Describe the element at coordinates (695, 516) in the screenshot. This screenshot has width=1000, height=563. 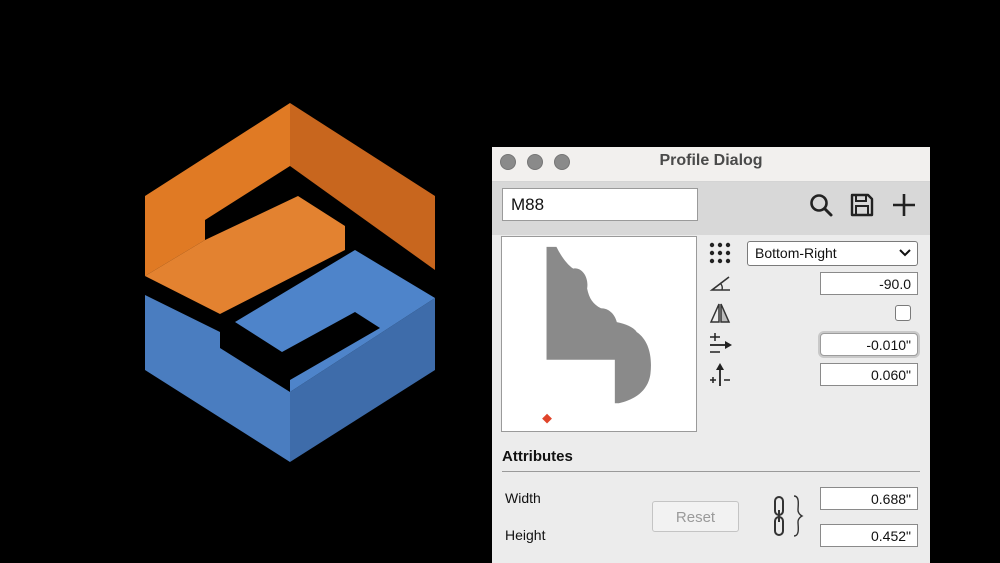
I see `reset-button: Reset` at that location.